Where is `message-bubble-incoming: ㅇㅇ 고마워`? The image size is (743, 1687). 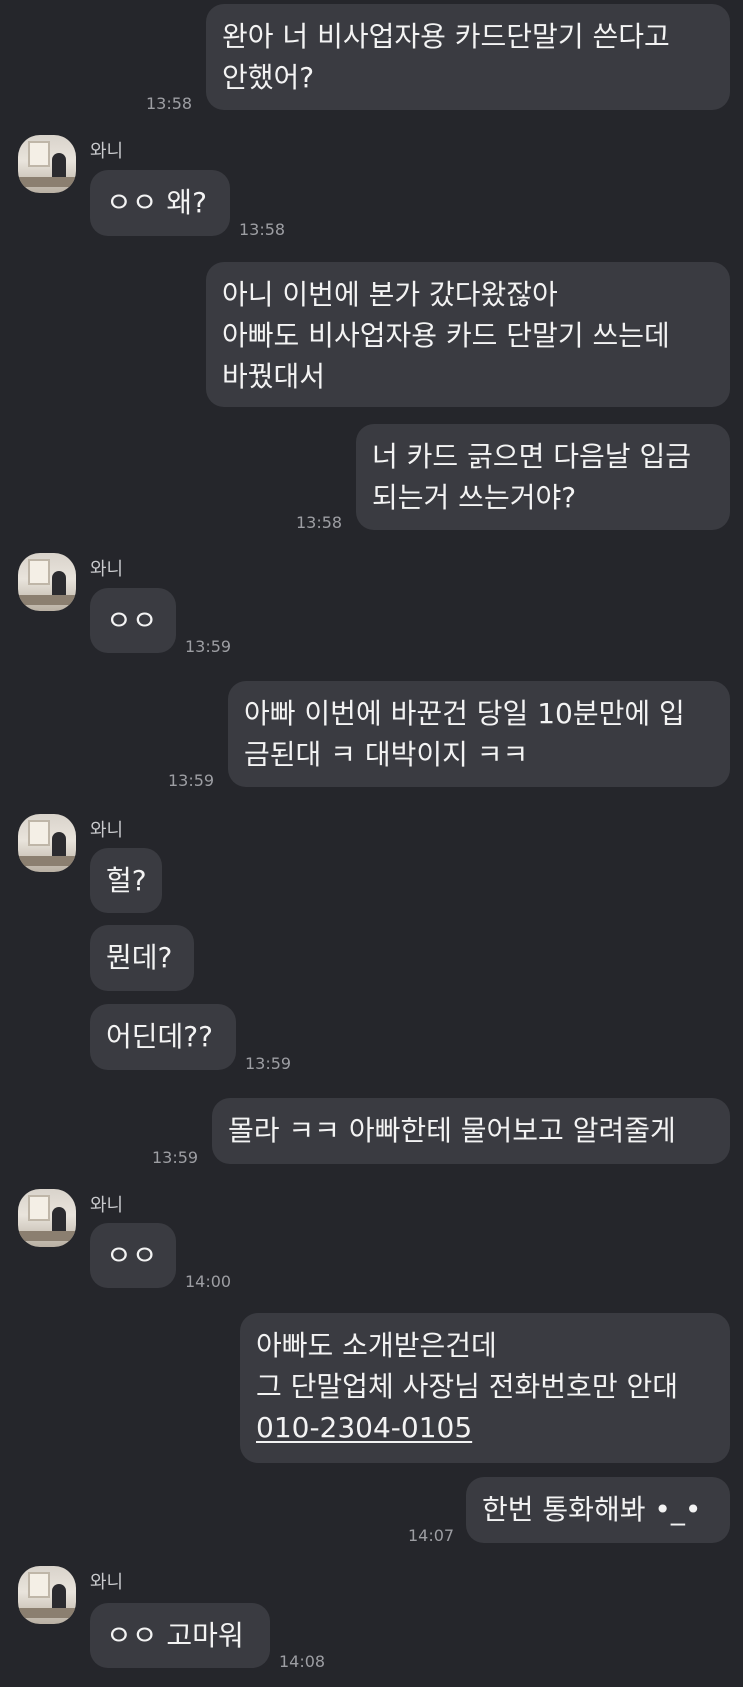 message-bubble-incoming: ㅇㅇ 고마워 is located at coordinates (180, 1635).